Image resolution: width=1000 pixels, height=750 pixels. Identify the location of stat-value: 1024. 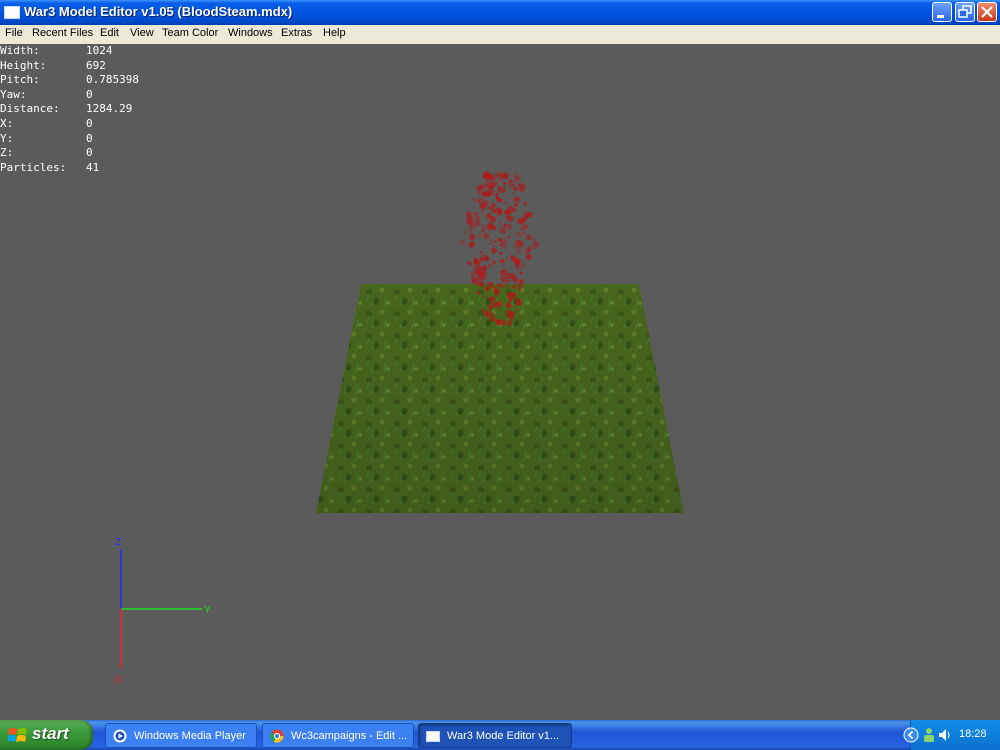
(99, 50).